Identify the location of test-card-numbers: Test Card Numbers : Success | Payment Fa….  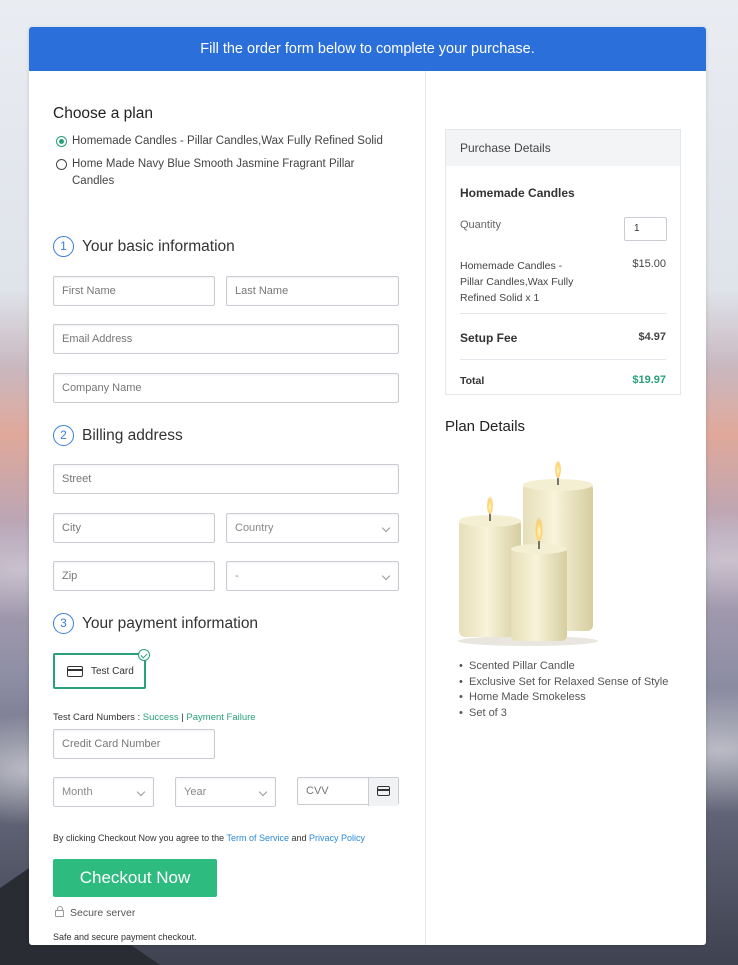
(154, 717).